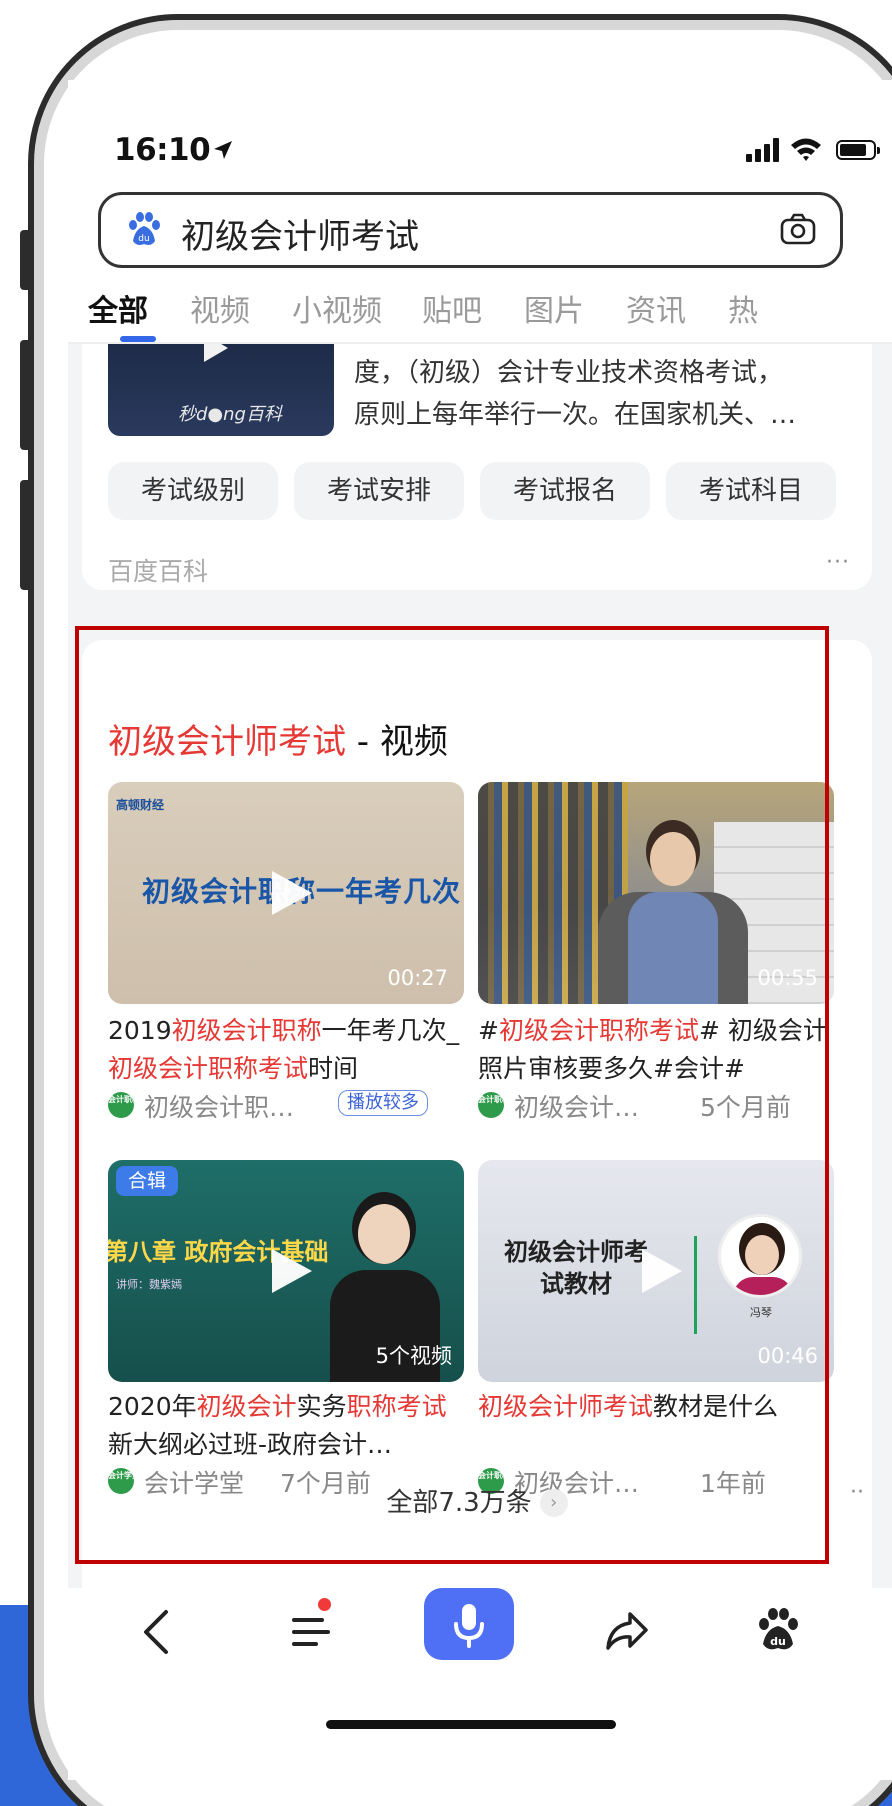 The width and height of the screenshot is (892, 1806). Describe the element at coordinates (220, 308) in the screenshot. I see `tab-video: 视频` at that location.